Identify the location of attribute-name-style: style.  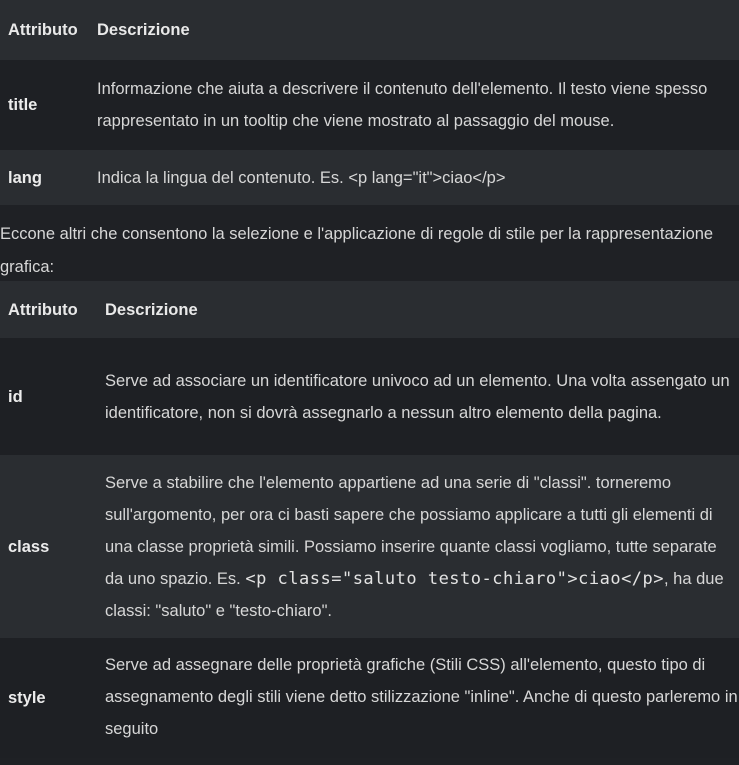
(48, 698).